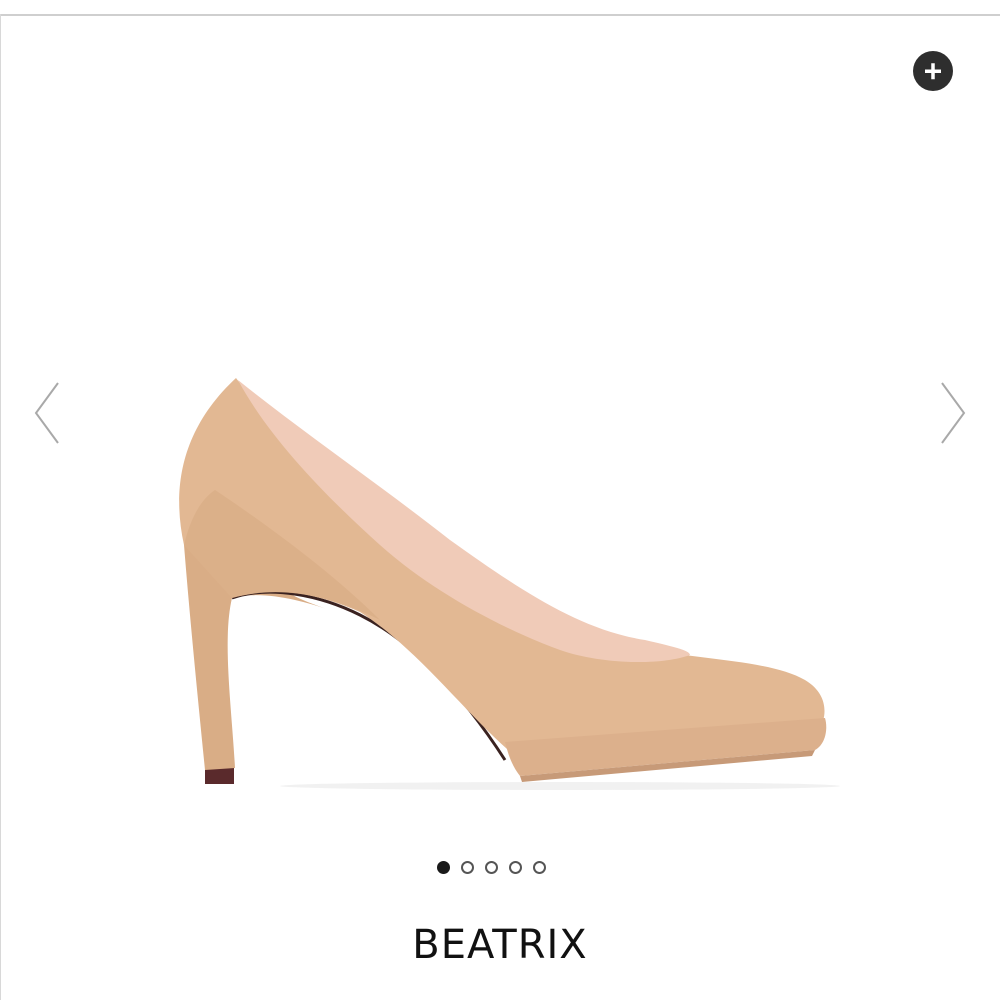 Image resolution: width=1000 pixels, height=1000 pixels. What do you see at coordinates (560, 786) in the screenshot?
I see `ground-shadow` at bounding box center [560, 786].